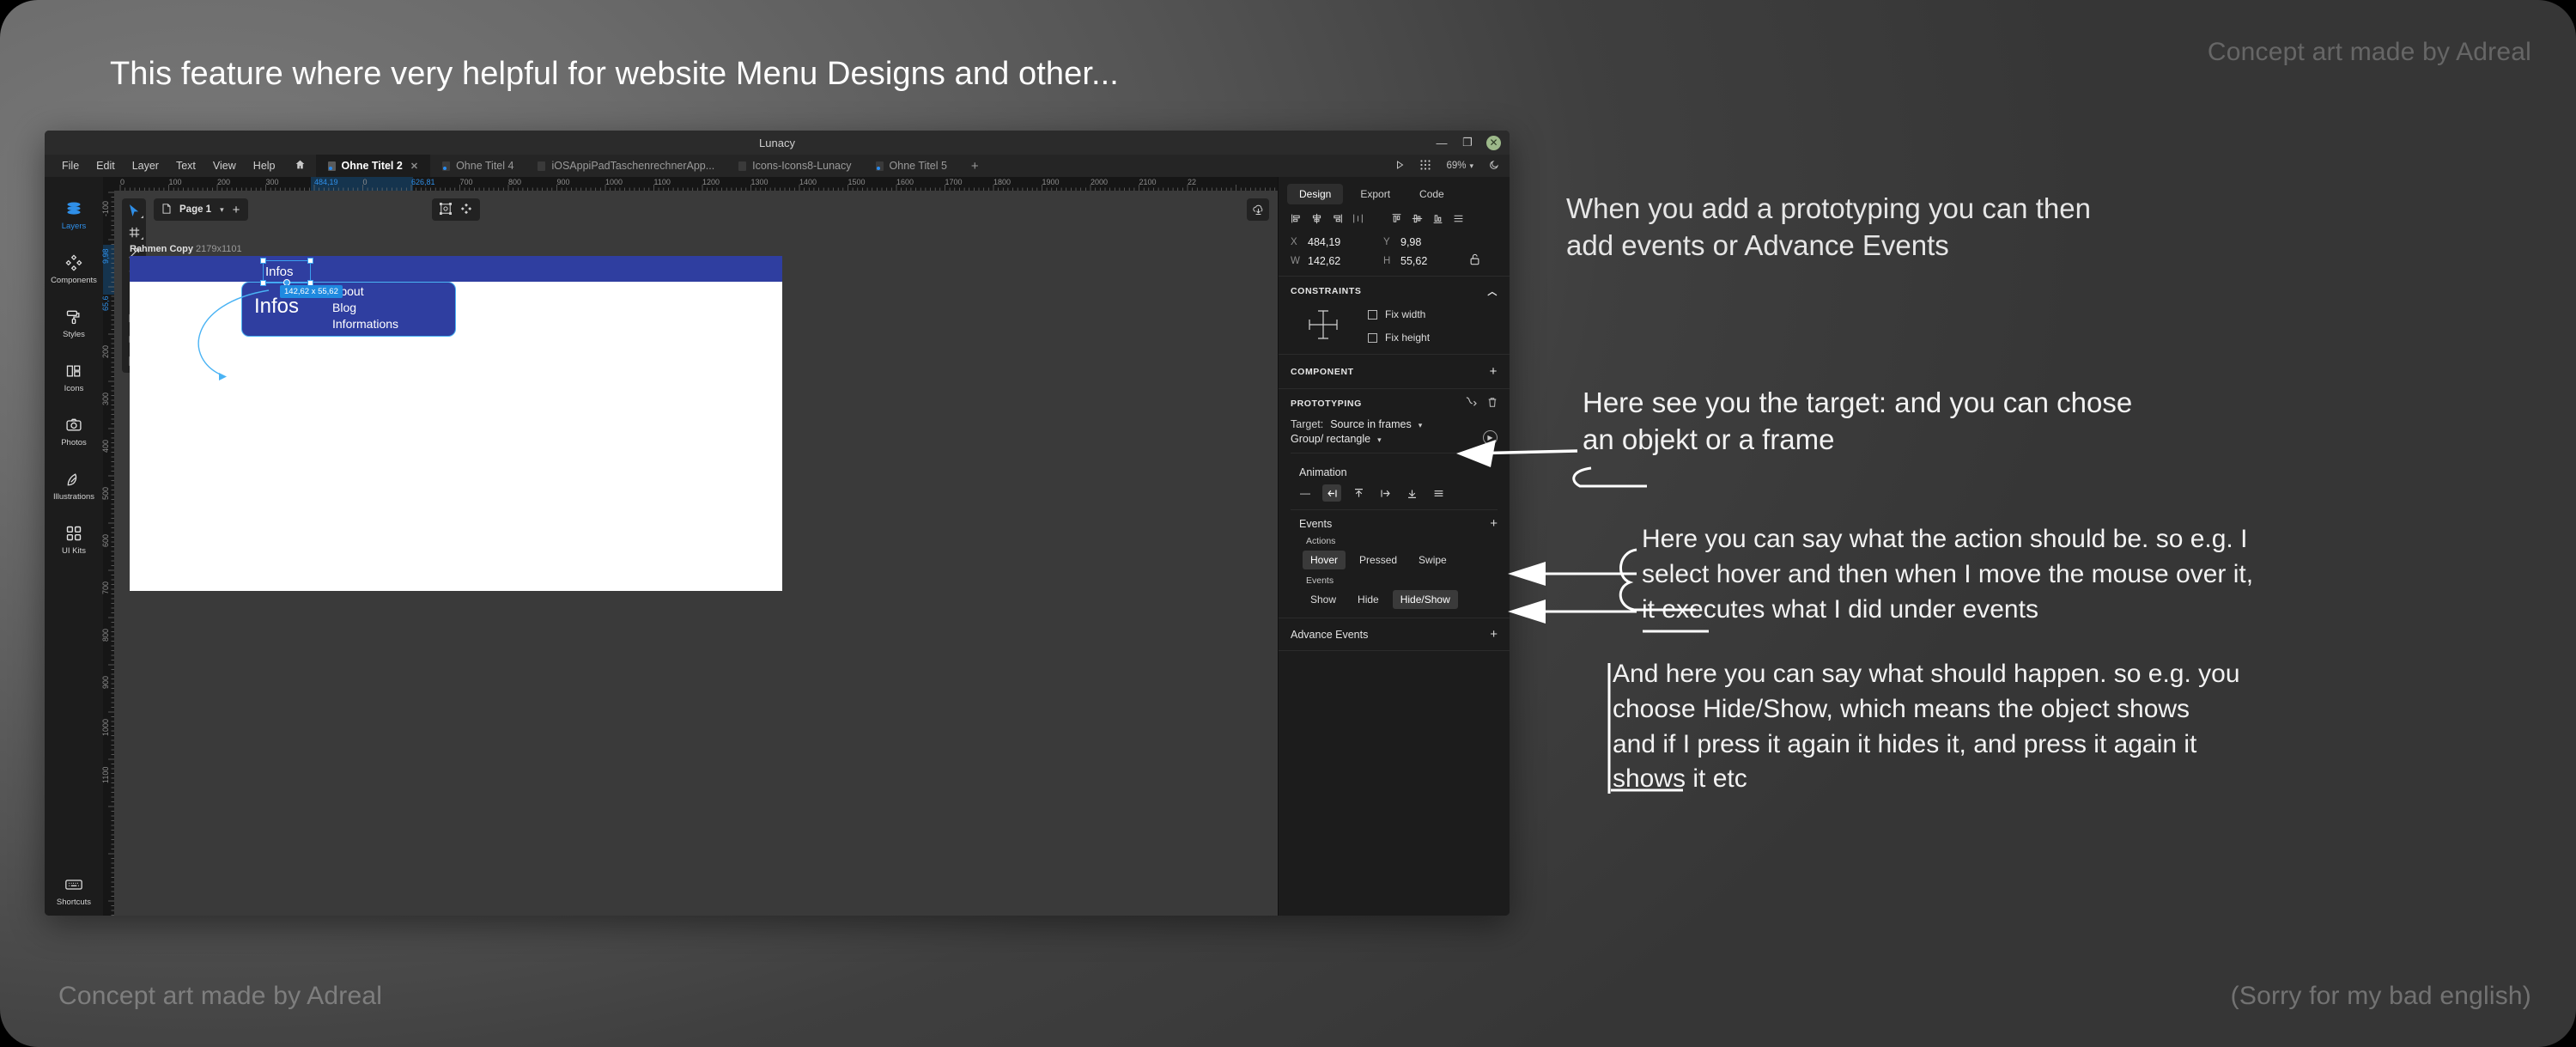 The height and width of the screenshot is (1047, 2576). What do you see at coordinates (1467, 143) in the screenshot?
I see `maximize-button: ❐` at bounding box center [1467, 143].